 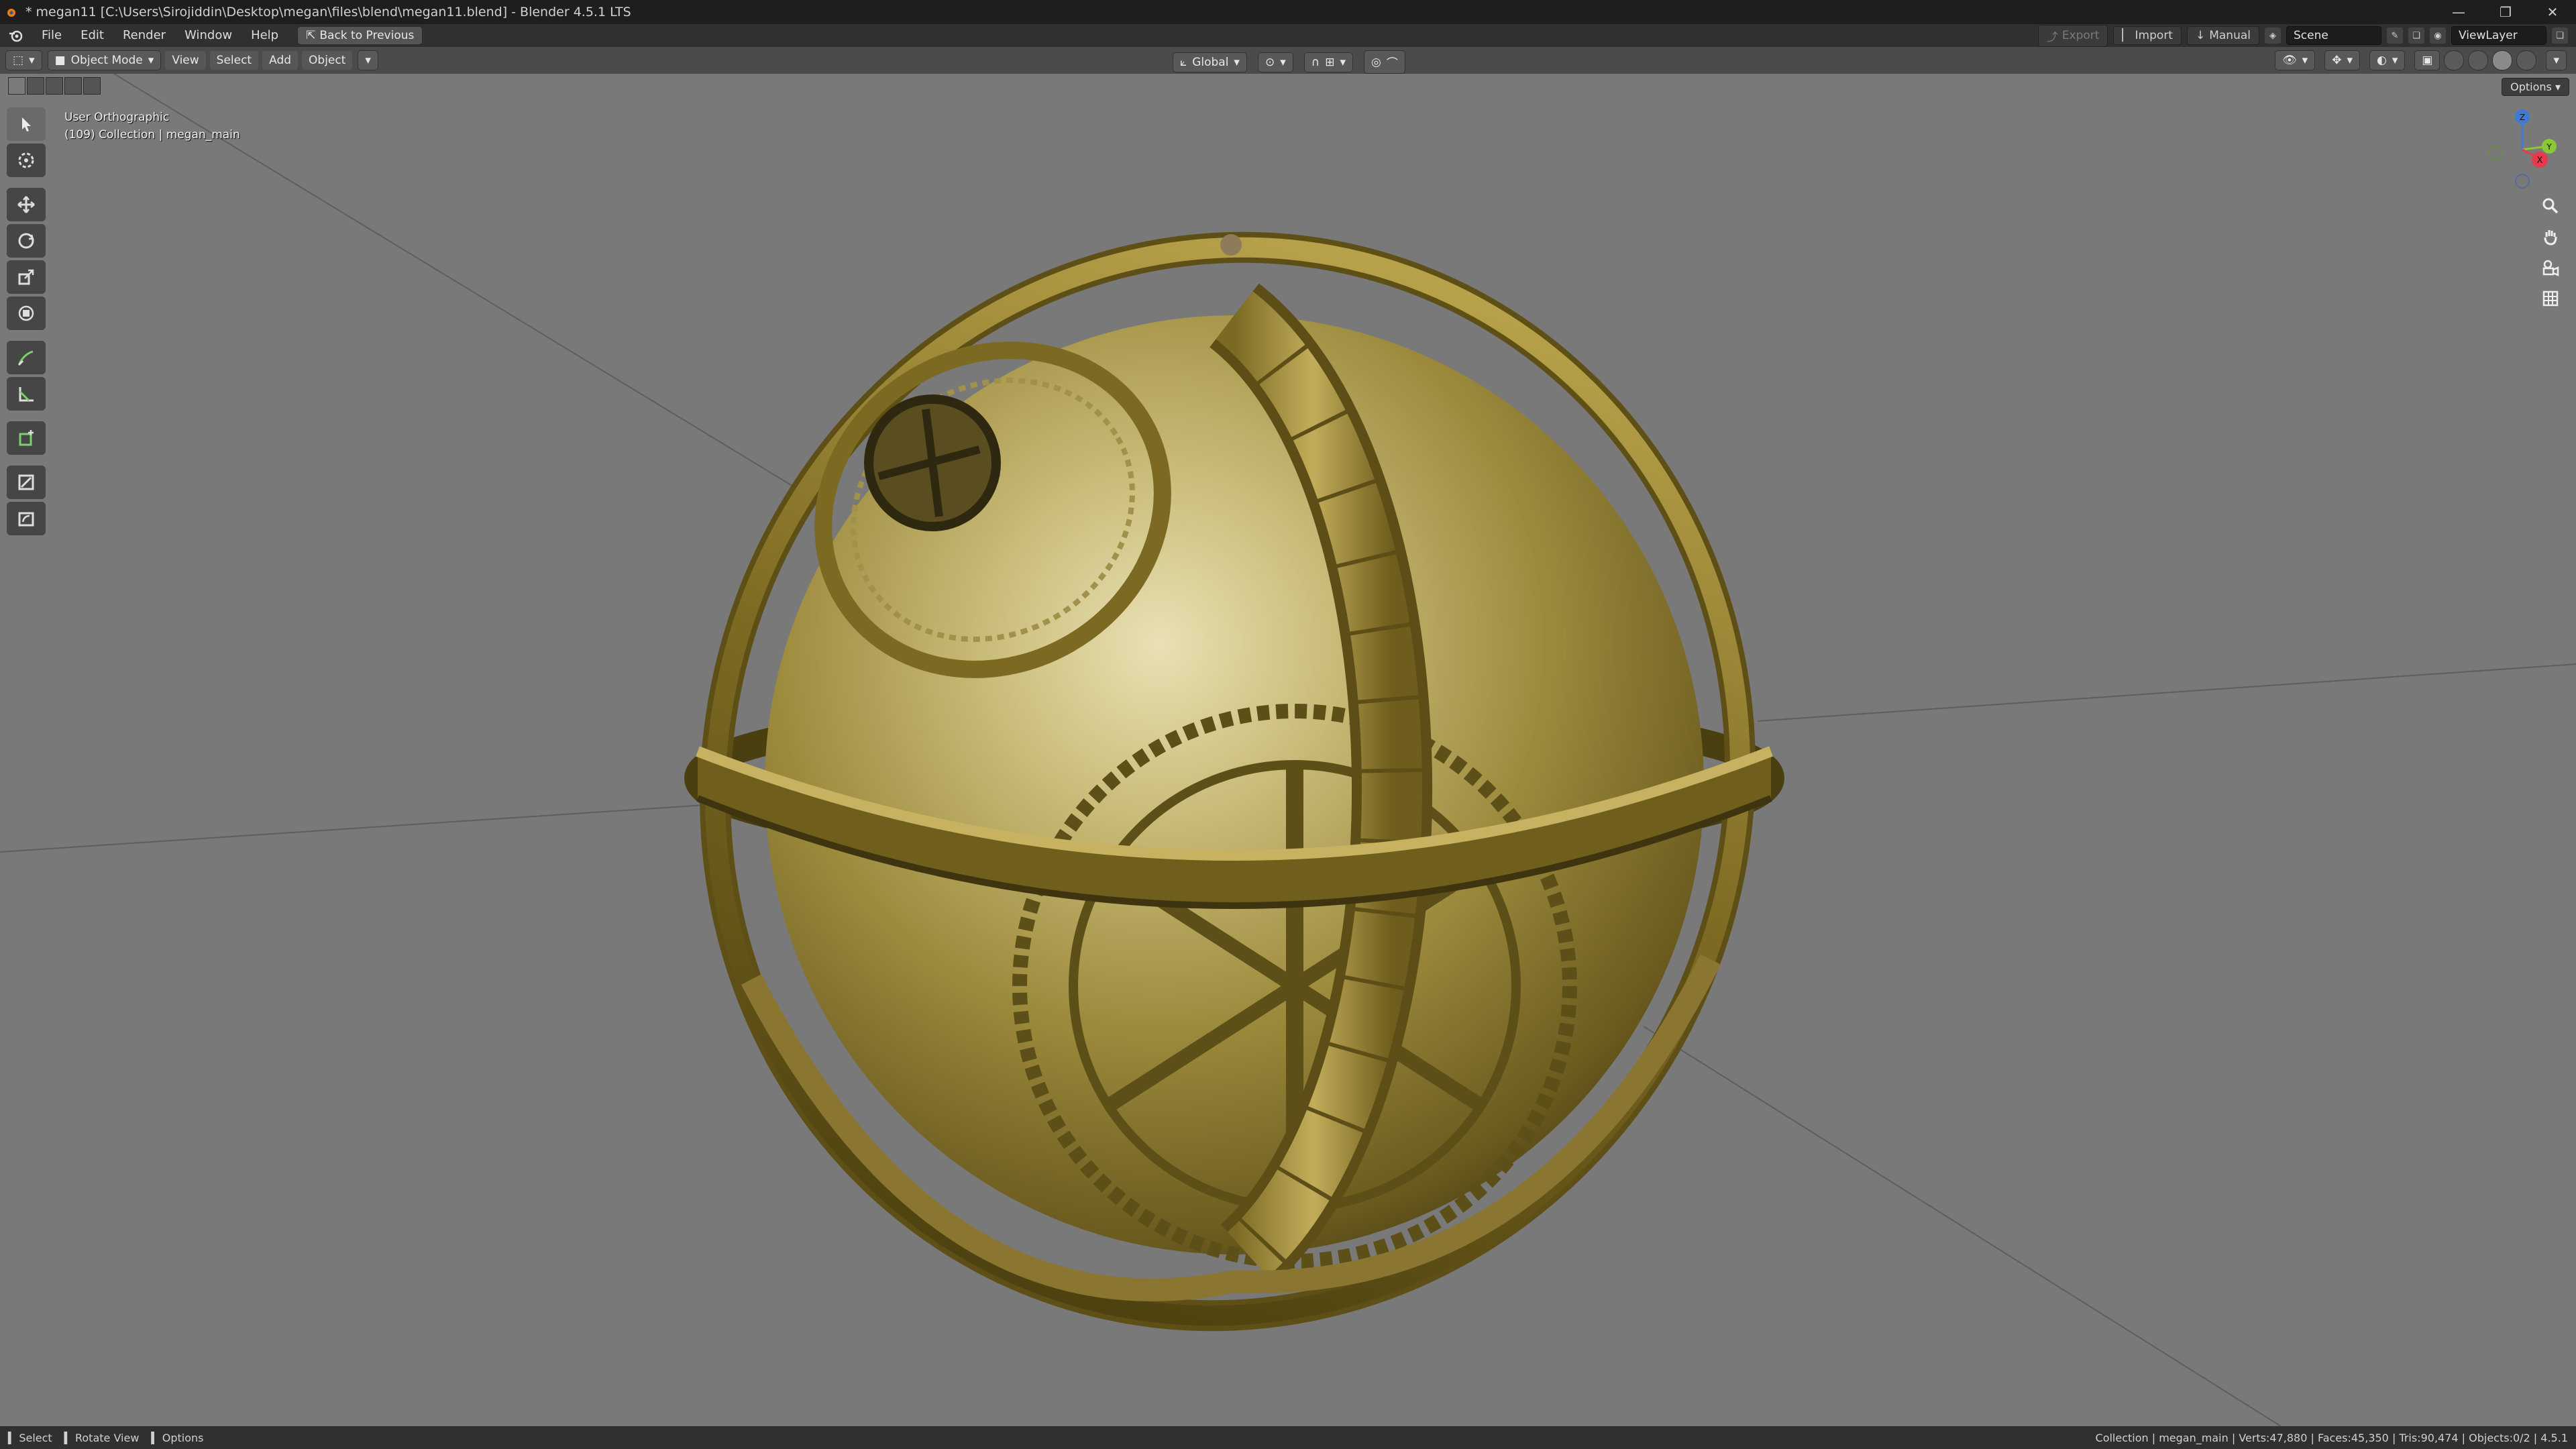 What do you see at coordinates (26, 160) in the screenshot?
I see `cursor-tool` at bounding box center [26, 160].